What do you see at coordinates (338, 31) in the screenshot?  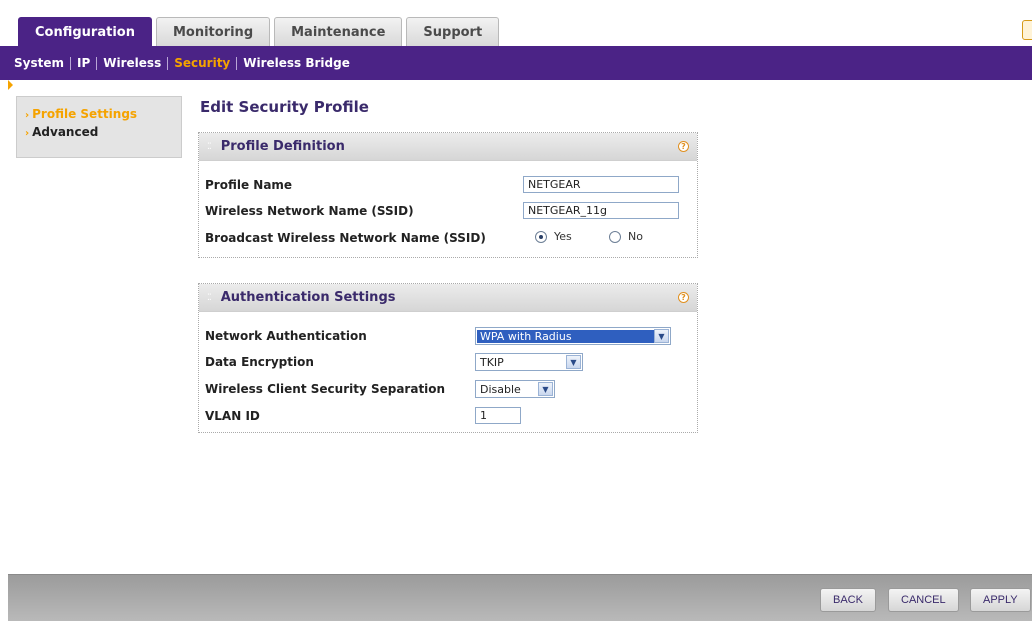 I see `tab-maintenance: Maintenance` at bounding box center [338, 31].